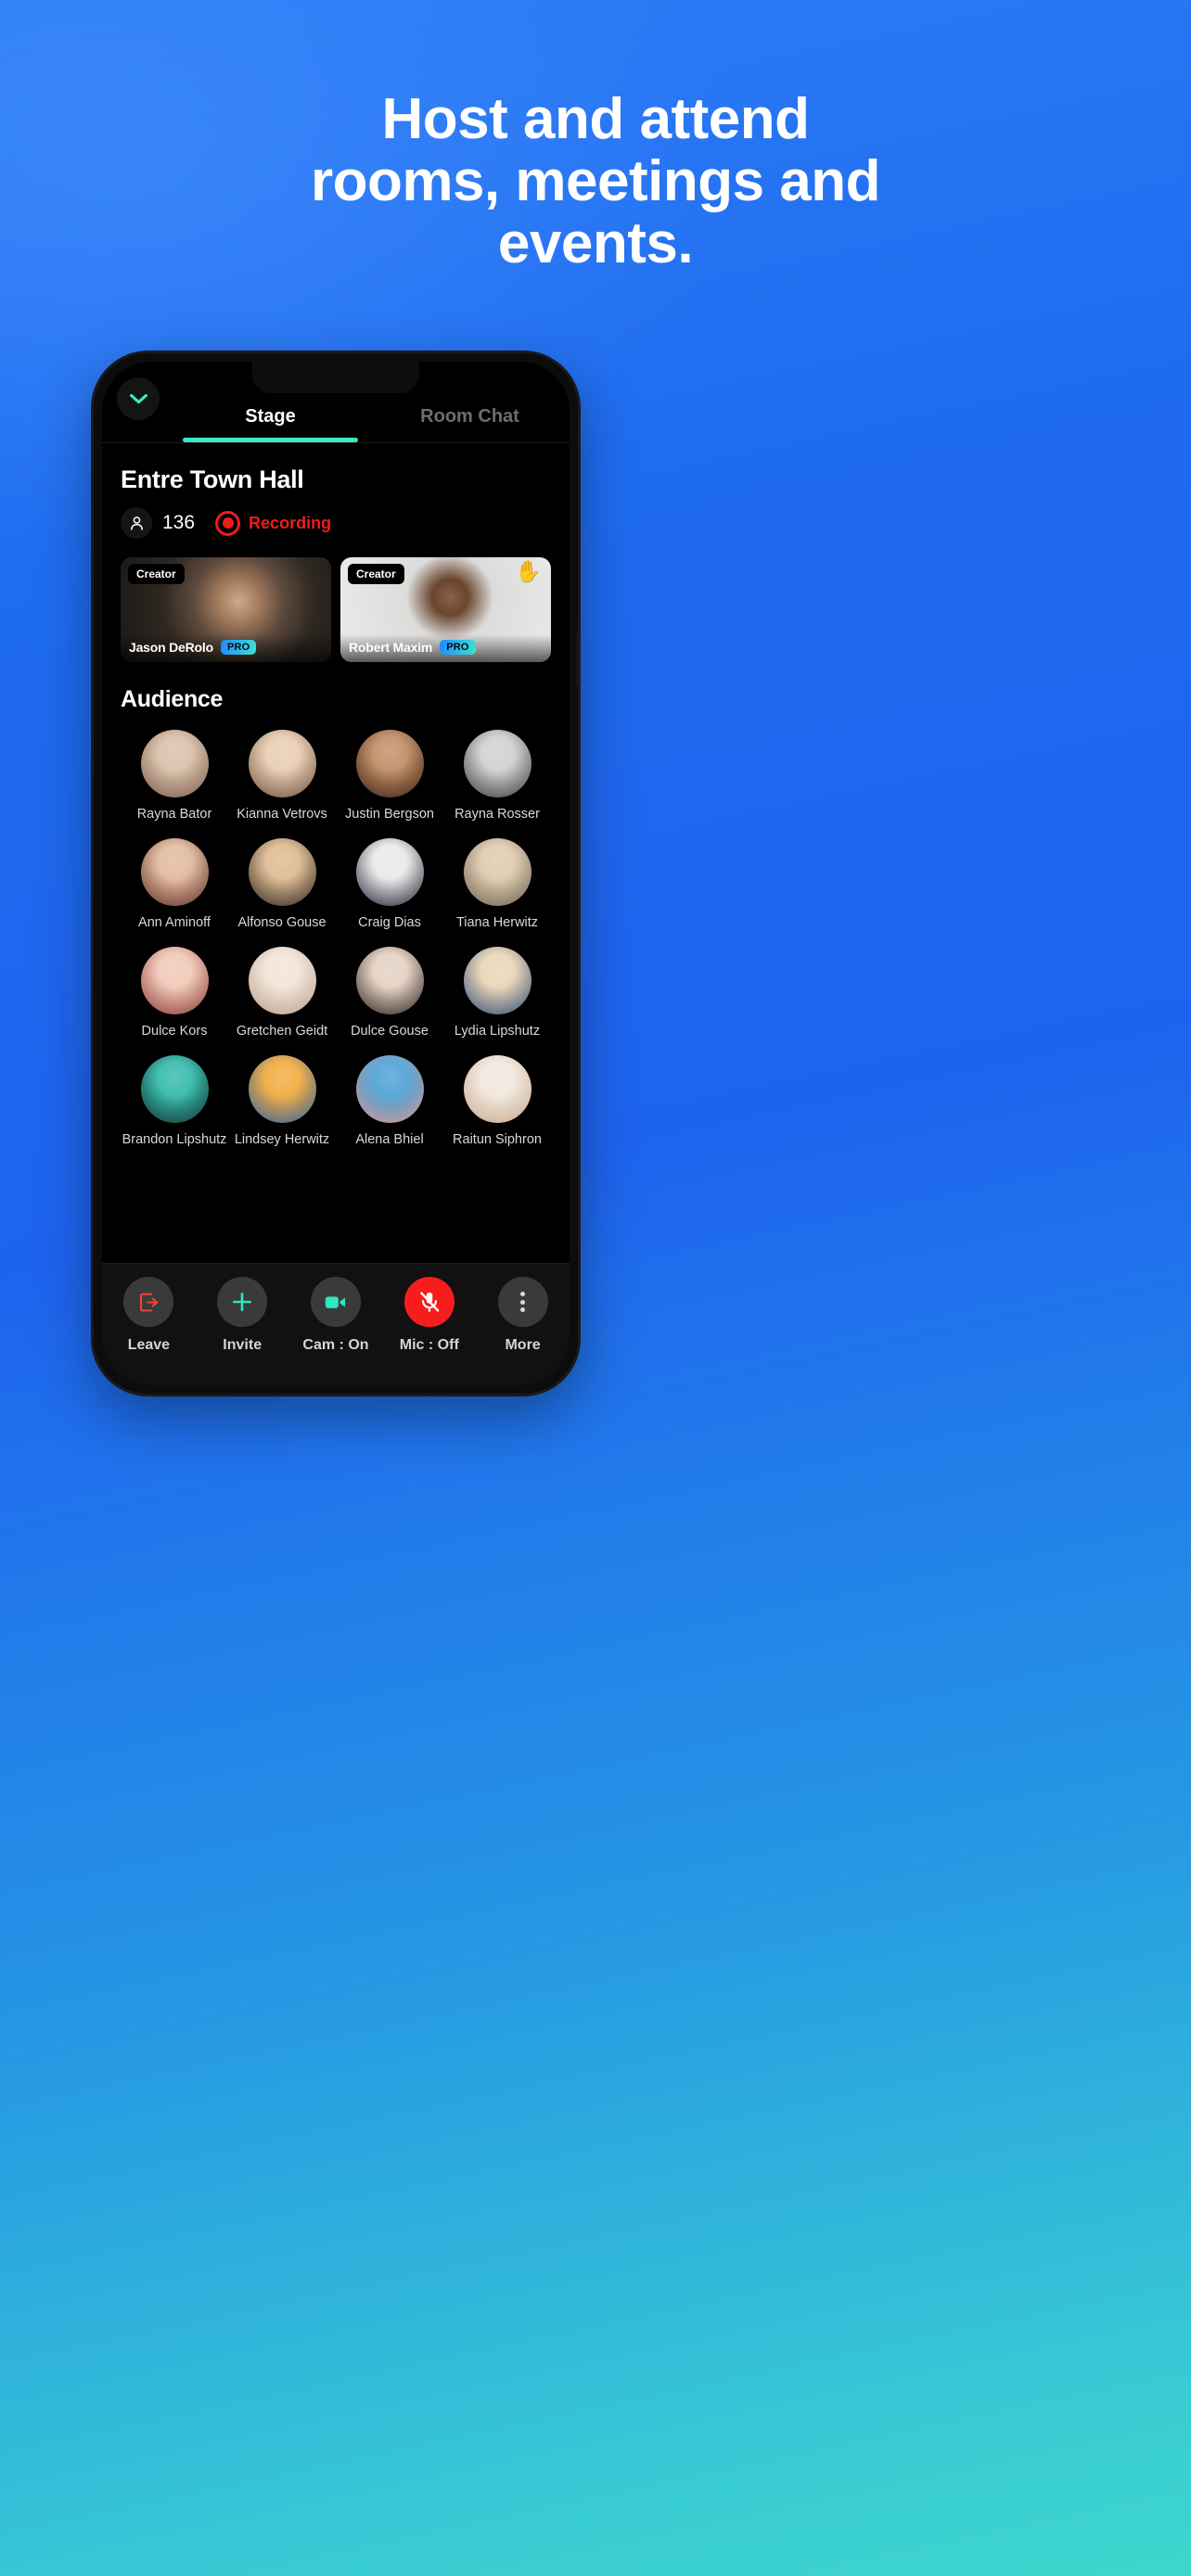  I want to click on speaker-footer: Robert Maxim PRO, so click(445, 648).